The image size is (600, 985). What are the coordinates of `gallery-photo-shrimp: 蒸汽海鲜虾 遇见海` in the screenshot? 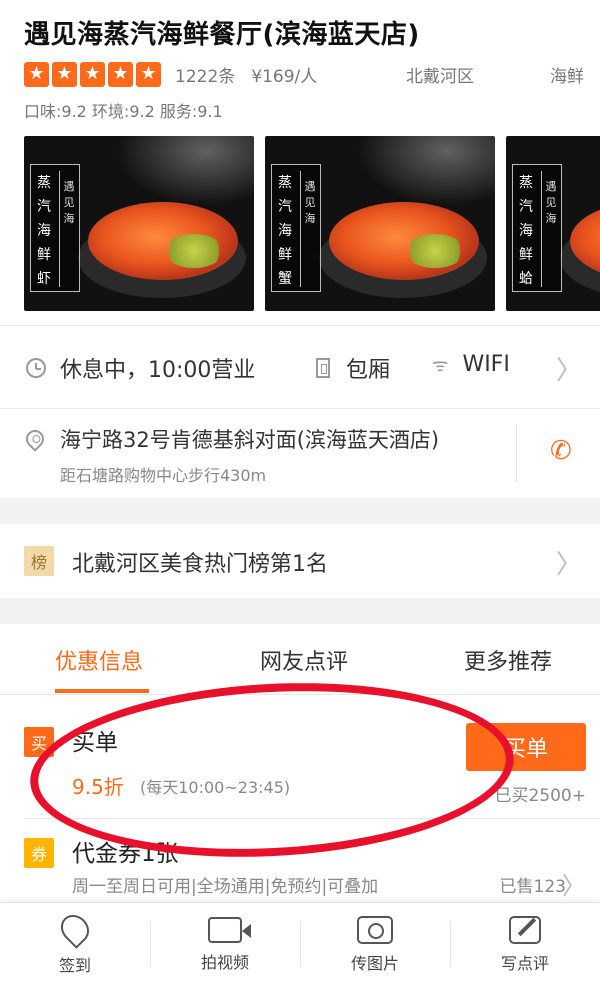 It's located at (139, 223).